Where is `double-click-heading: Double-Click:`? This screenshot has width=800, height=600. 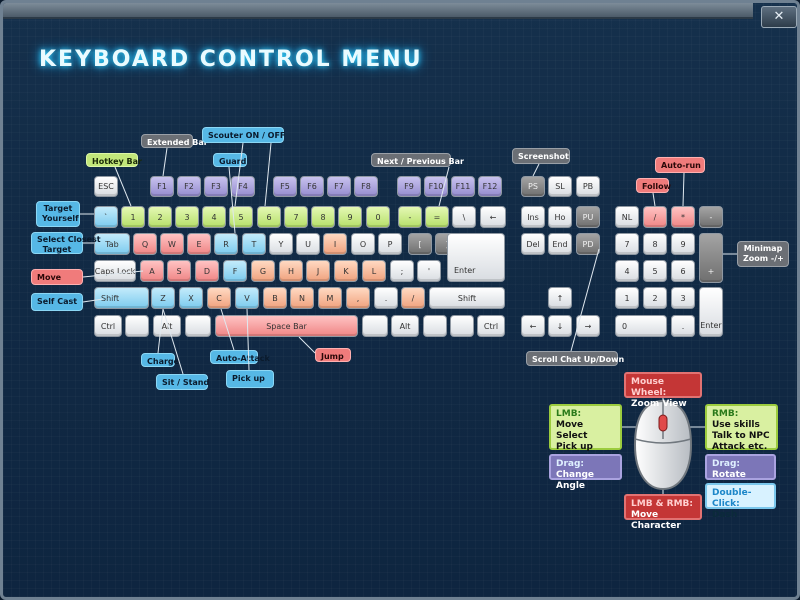
double-click-heading: Double-Click: is located at coordinates (732, 498).